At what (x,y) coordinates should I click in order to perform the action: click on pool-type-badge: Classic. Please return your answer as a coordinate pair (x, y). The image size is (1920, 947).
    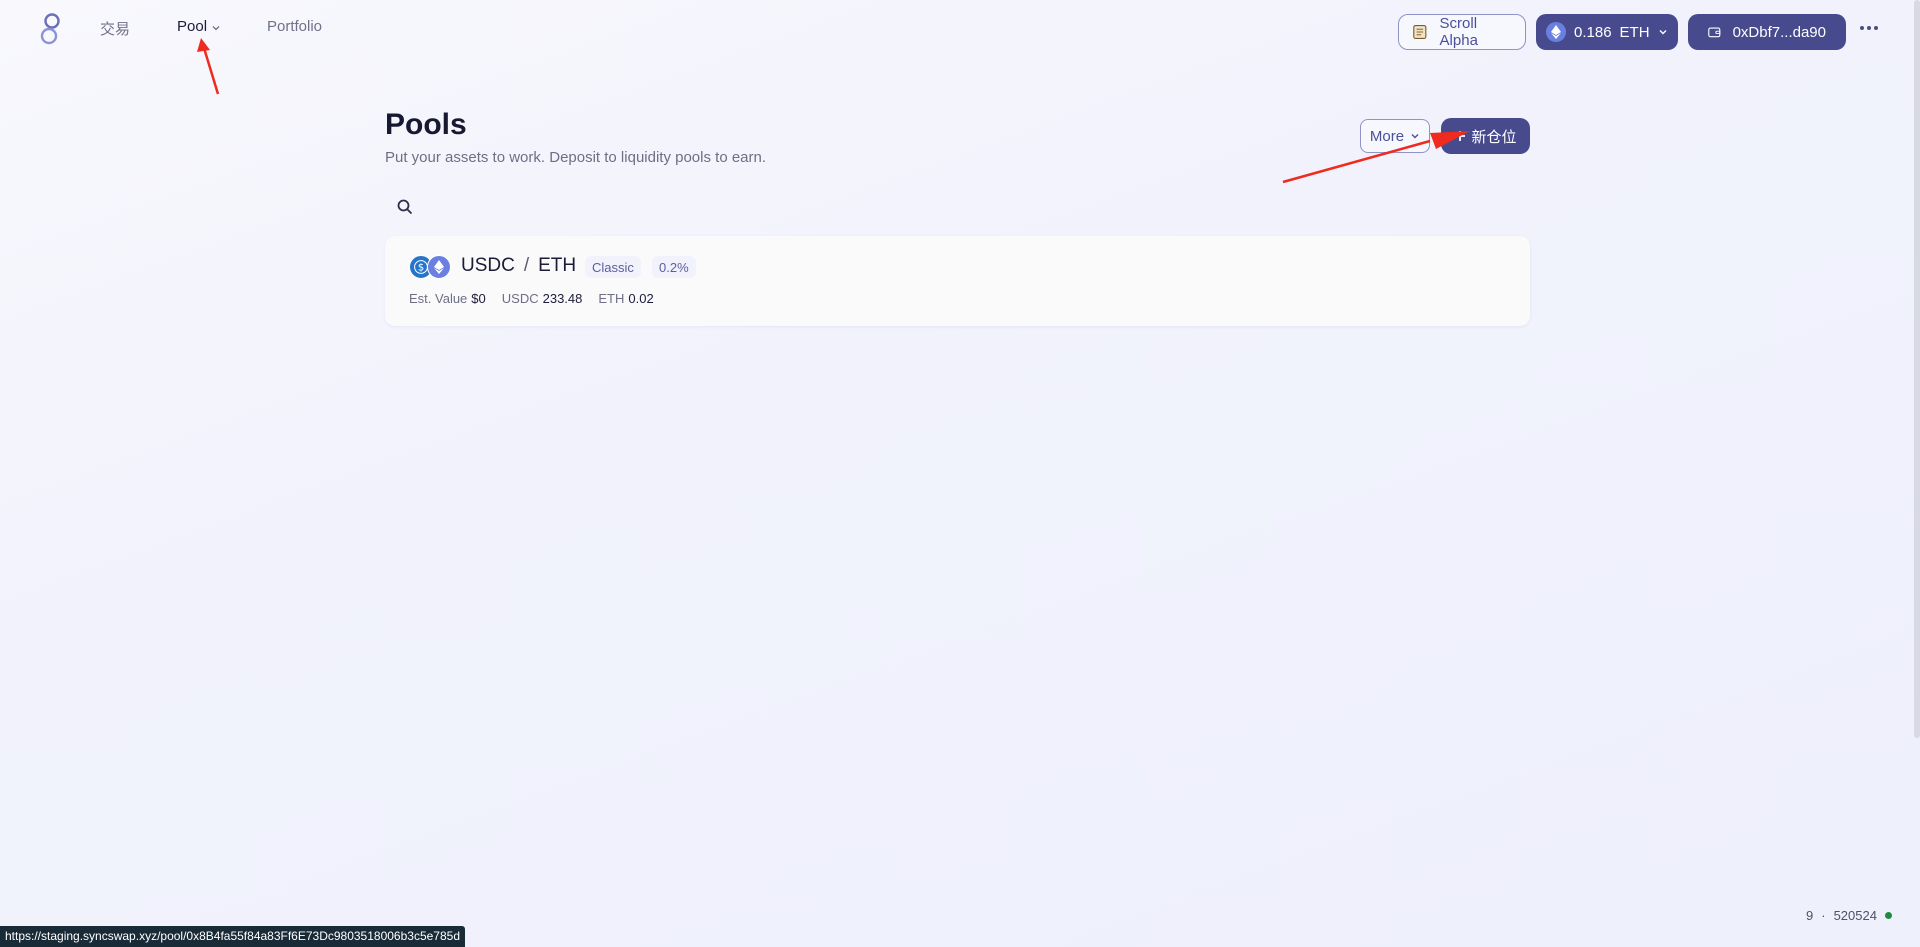
    Looking at the image, I should click on (613, 267).